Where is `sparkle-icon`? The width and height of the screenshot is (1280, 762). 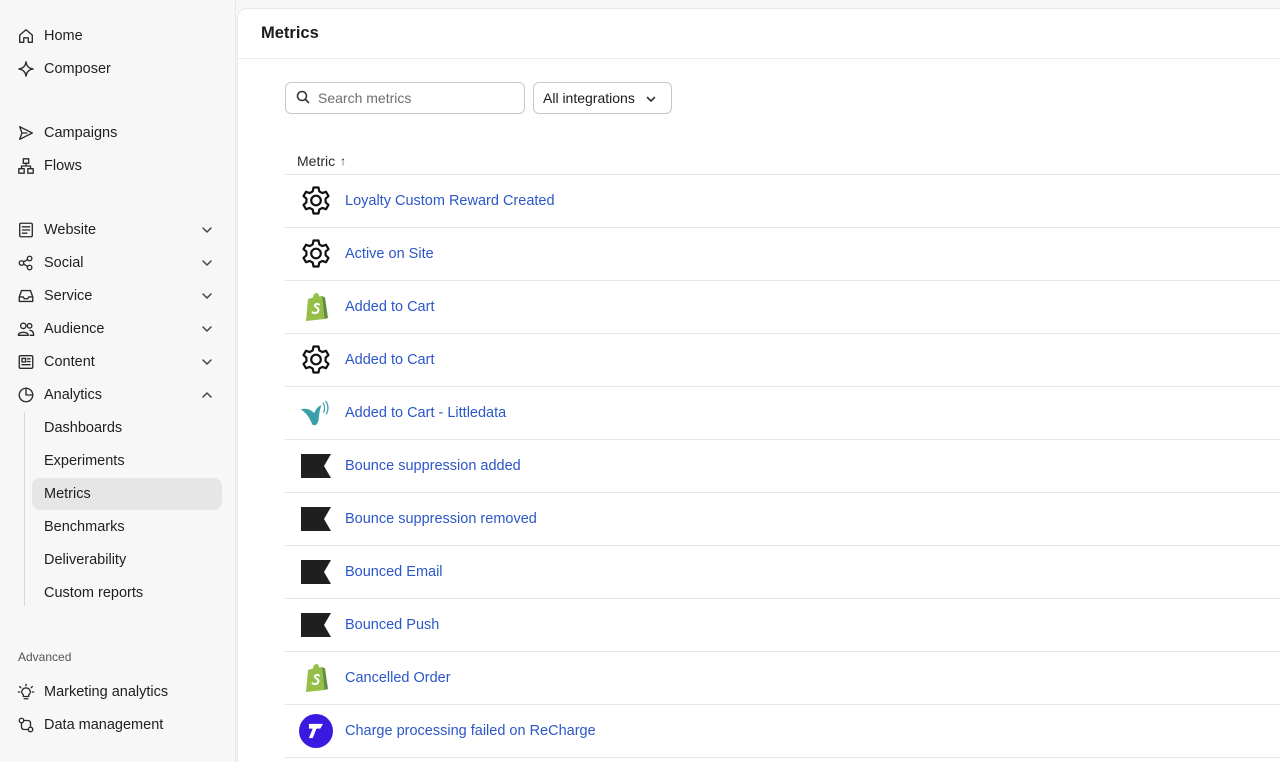 sparkle-icon is located at coordinates (26, 69).